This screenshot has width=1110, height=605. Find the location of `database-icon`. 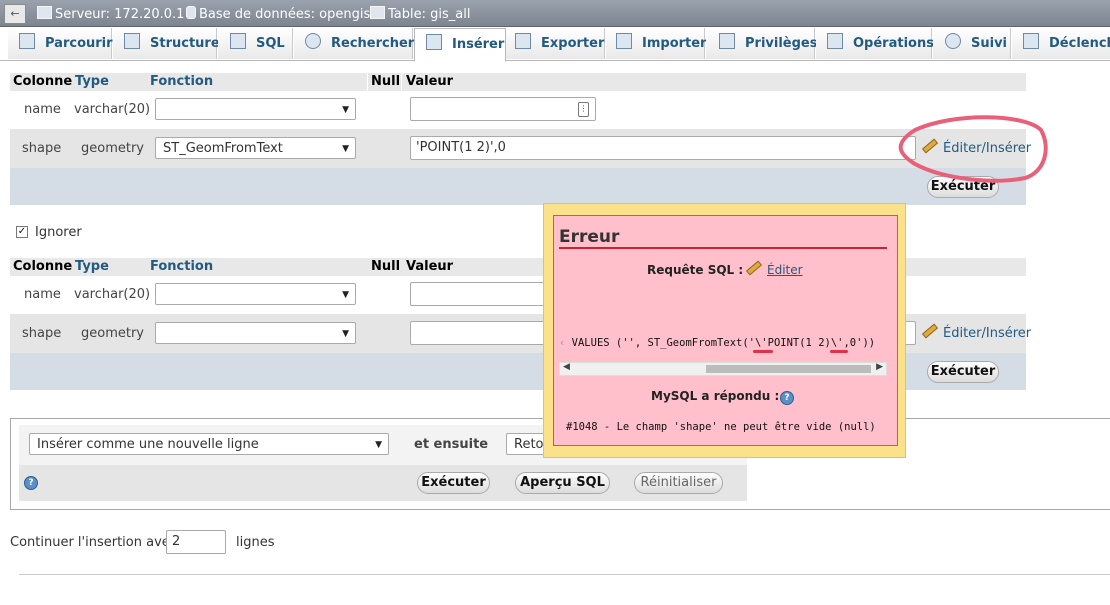

database-icon is located at coordinates (191, 12).